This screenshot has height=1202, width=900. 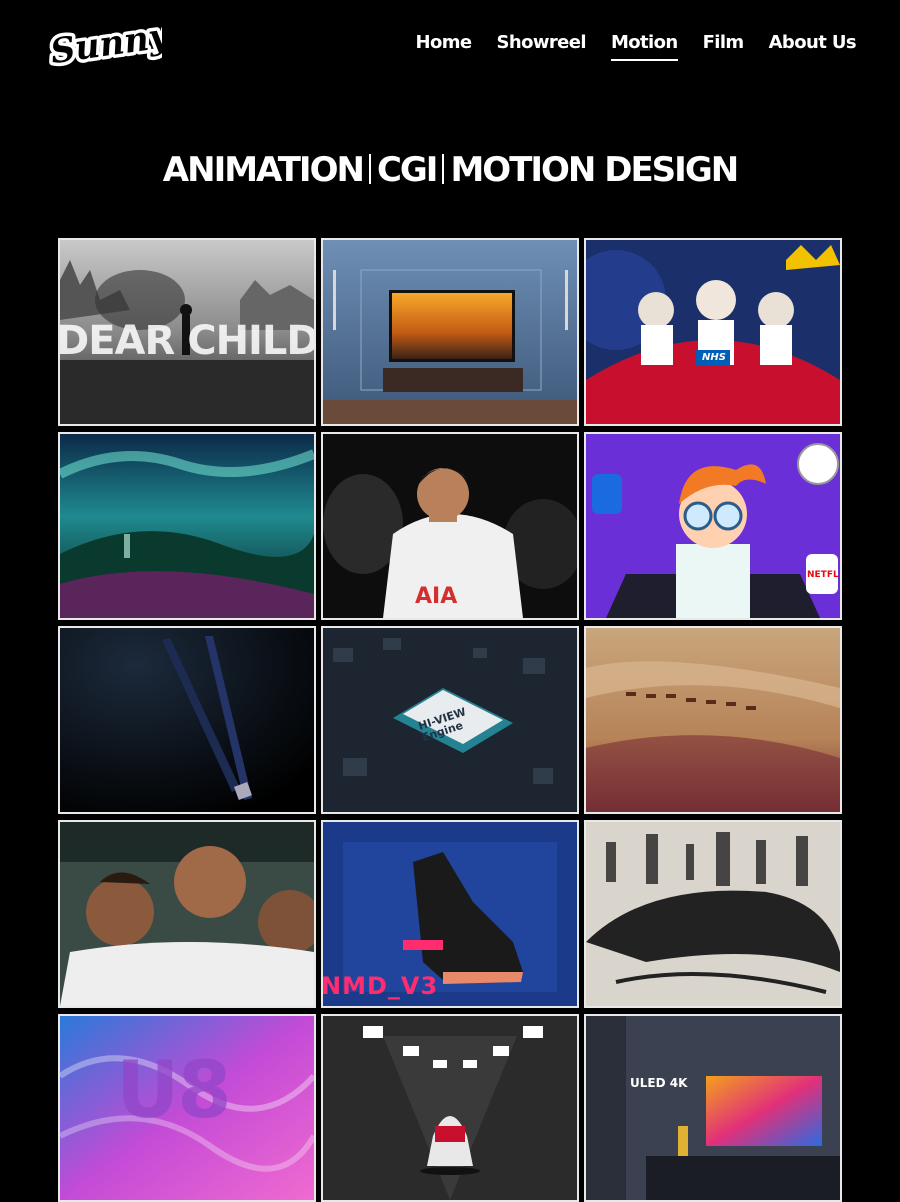 I want to click on project-tile-uled: ULED 4K, so click(x=713, y=1108).